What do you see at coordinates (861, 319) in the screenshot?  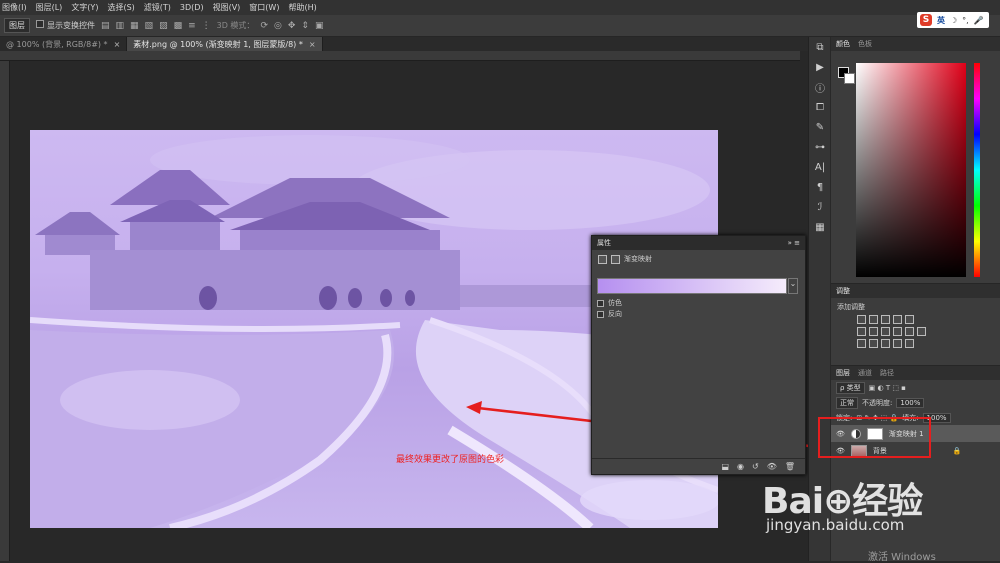 I see `brightness-icon` at bounding box center [861, 319].